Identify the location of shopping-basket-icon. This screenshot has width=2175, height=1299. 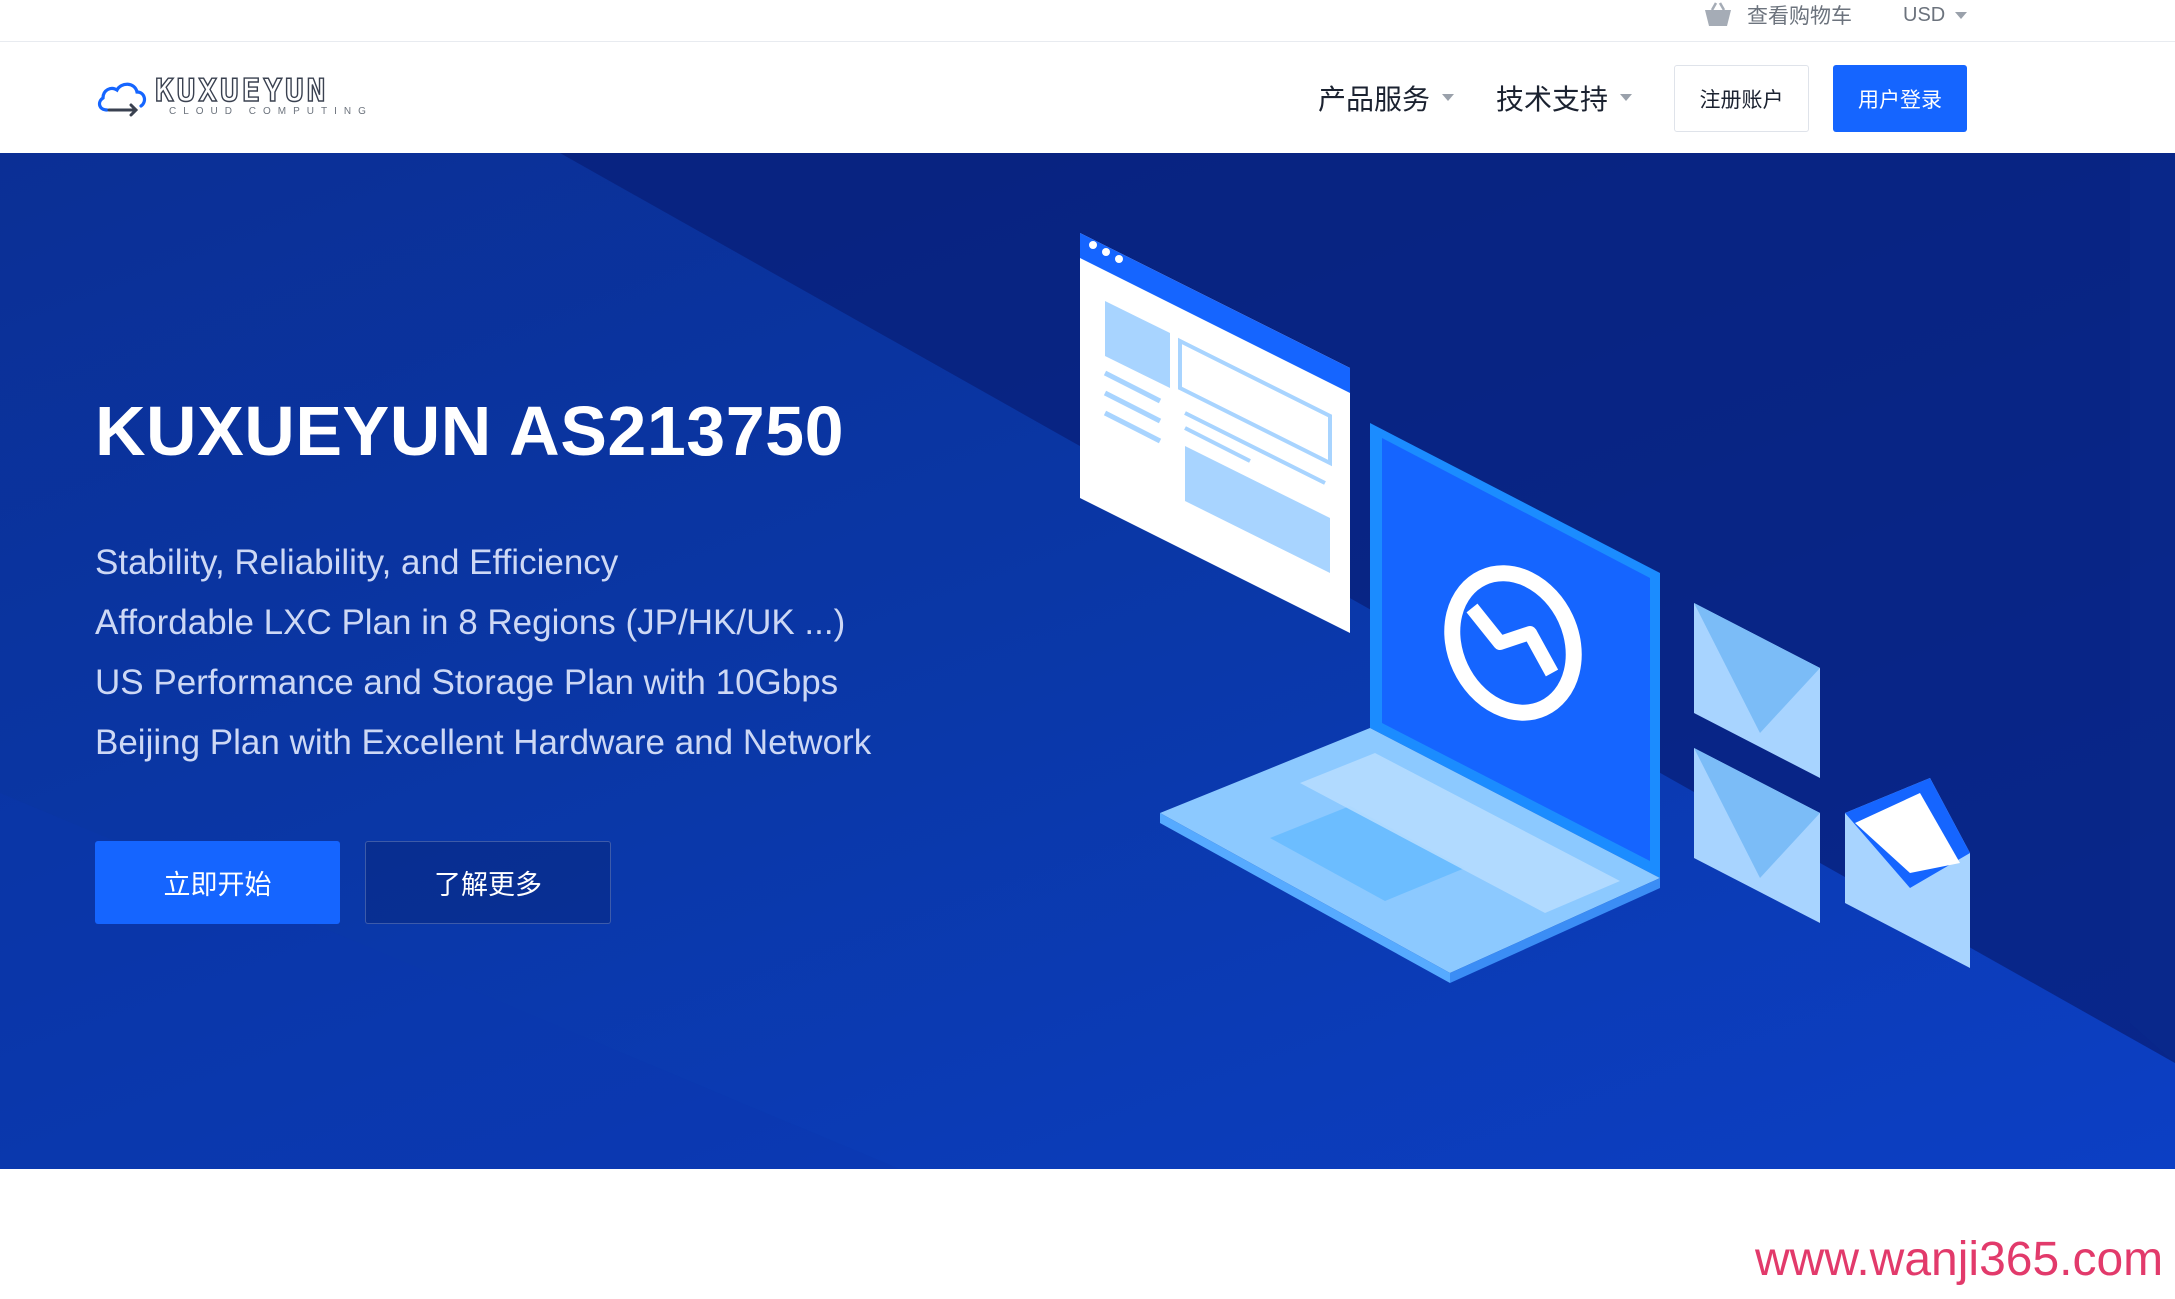
(1718, 14).